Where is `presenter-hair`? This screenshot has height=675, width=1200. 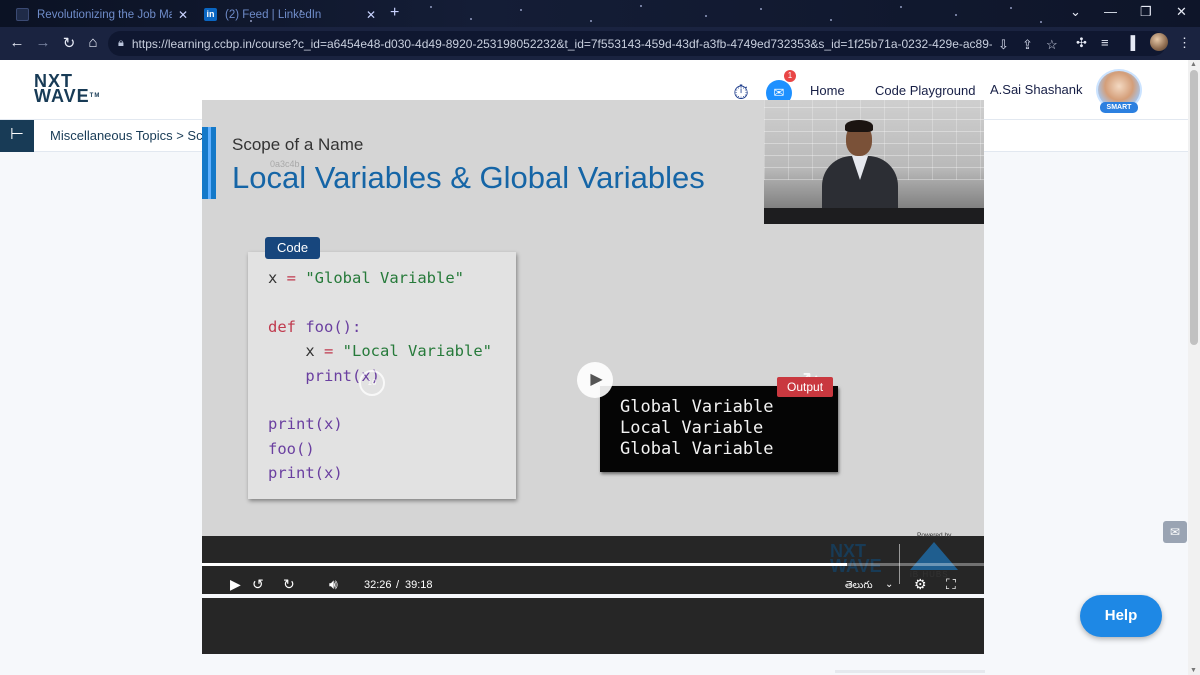 presenter-hair is located at coordinates (859, 126).